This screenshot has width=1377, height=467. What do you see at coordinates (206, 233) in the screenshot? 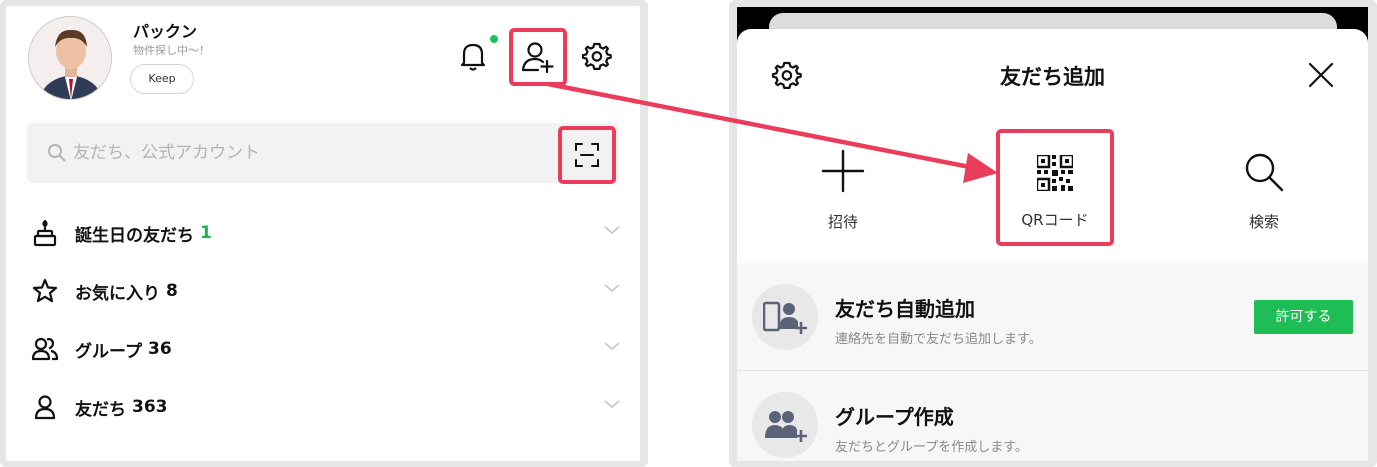
I see `list-item-count: 1` at bounding box center [206, 233].